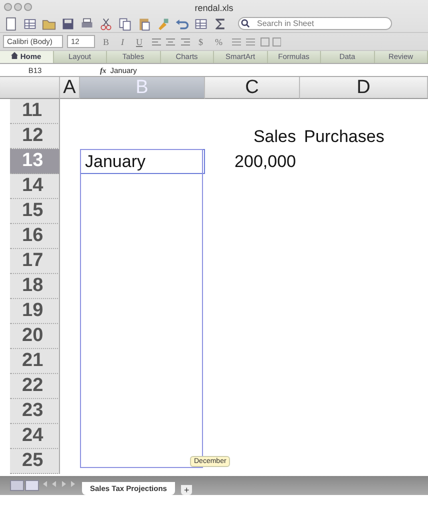 This screenshot has height=518, width=428. I want to click on sum-icon, so click(220, 23).